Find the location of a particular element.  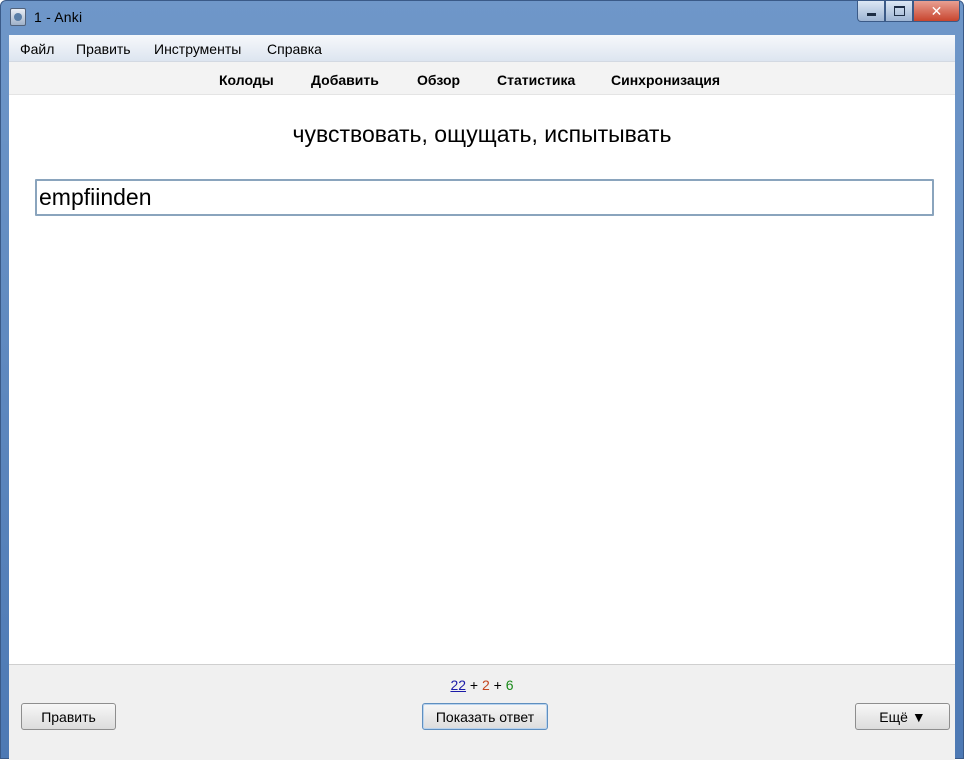

close-button: ✕ is located at coordinates (936, 11).